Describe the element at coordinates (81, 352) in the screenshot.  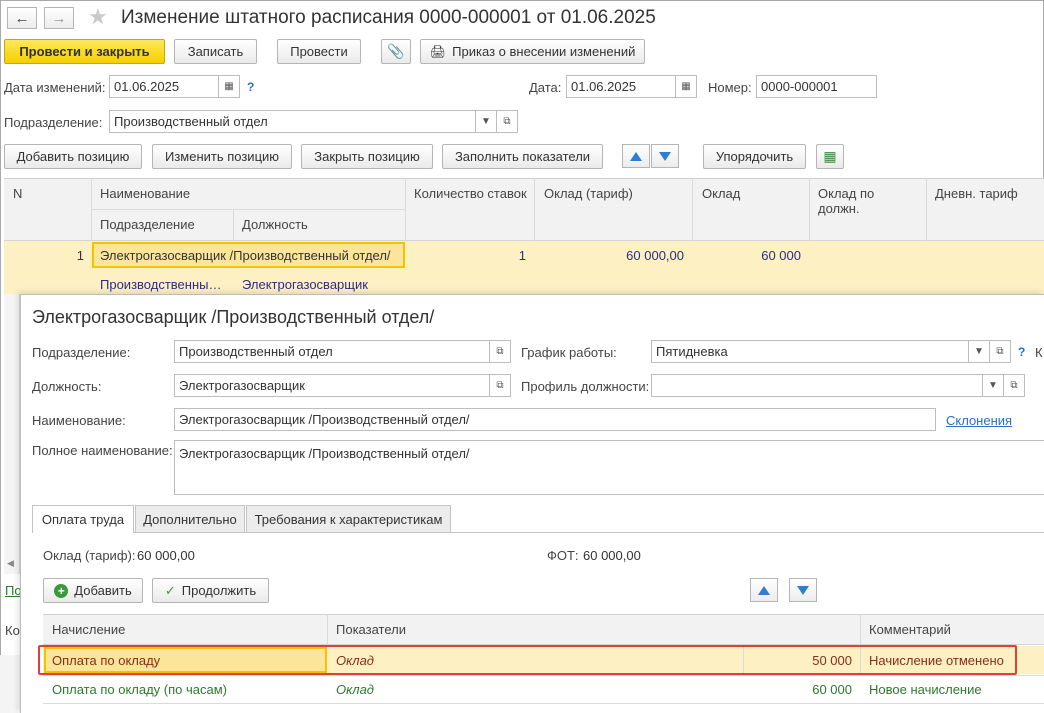
I see `dialog-department-label: Подразделение:` at that location.